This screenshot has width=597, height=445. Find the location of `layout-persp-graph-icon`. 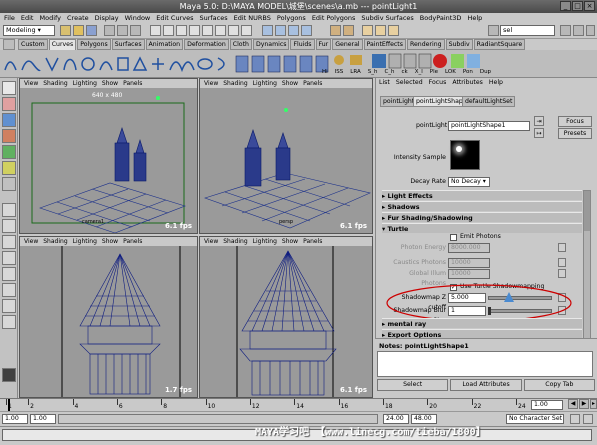

layout-persp-graph-icon is located at coordinates (9, 258).